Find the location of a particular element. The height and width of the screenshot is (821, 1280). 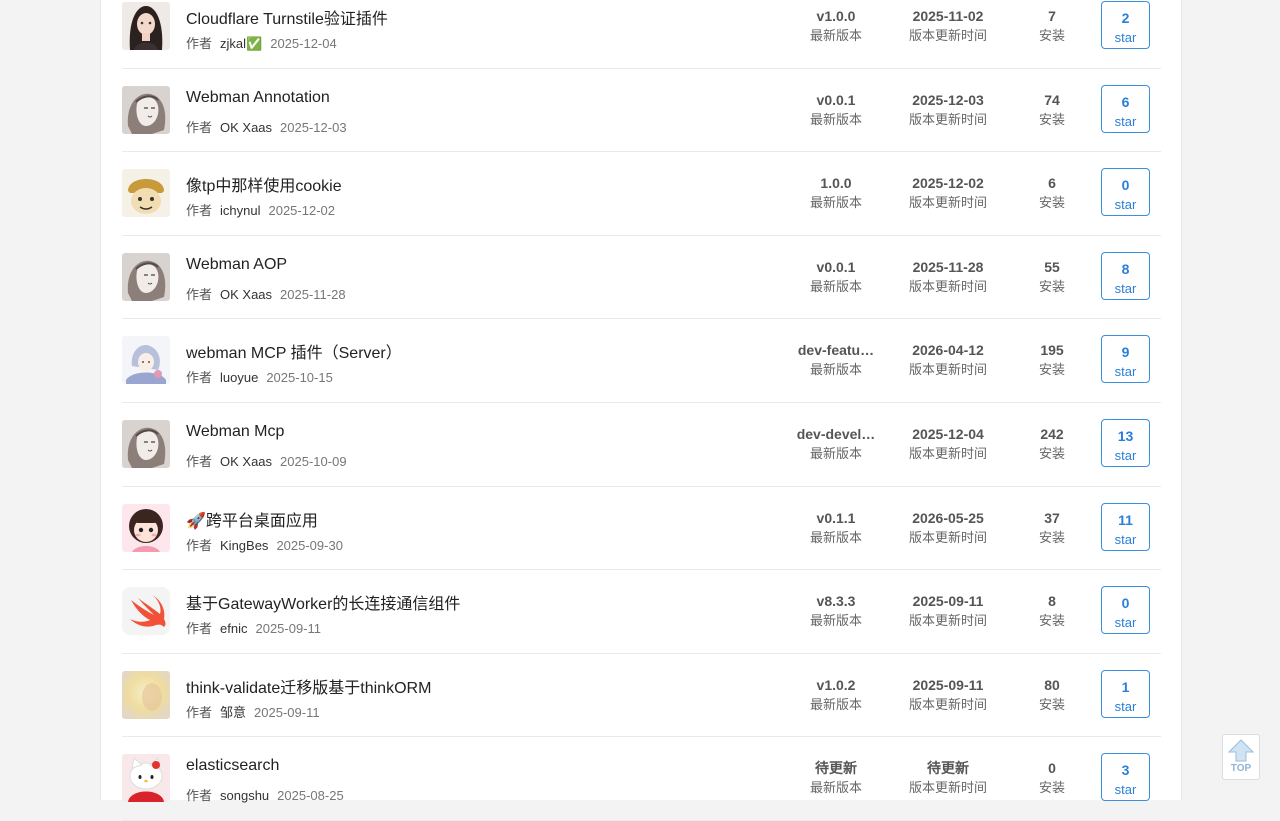

plugin-title-link: elasticsearch is located at coordinates (232, 766).